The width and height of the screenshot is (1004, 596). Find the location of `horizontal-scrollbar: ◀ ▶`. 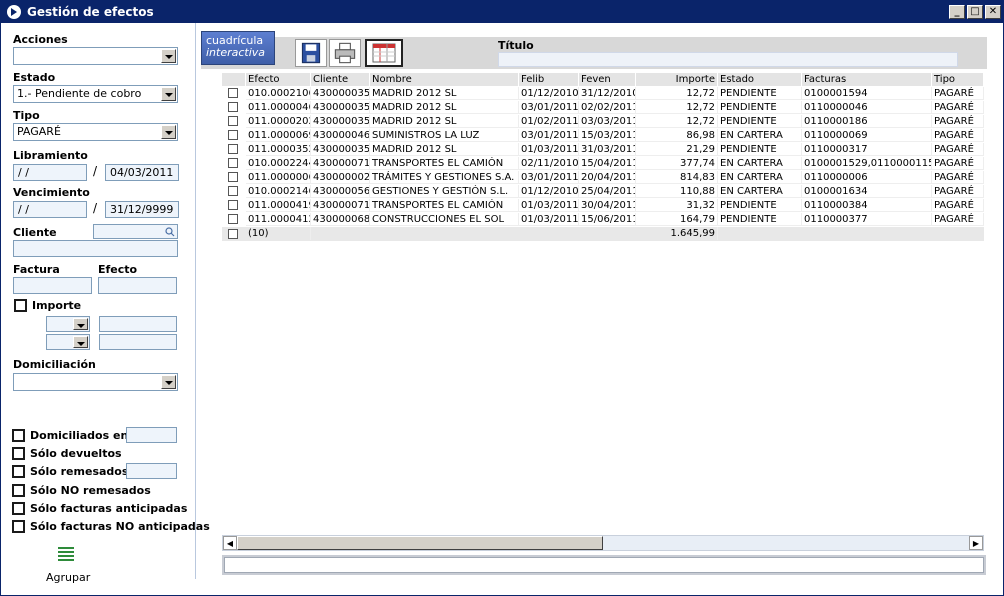

horizontal-scrollbar: ◀ ▶ is located at coordinates (603, 543).